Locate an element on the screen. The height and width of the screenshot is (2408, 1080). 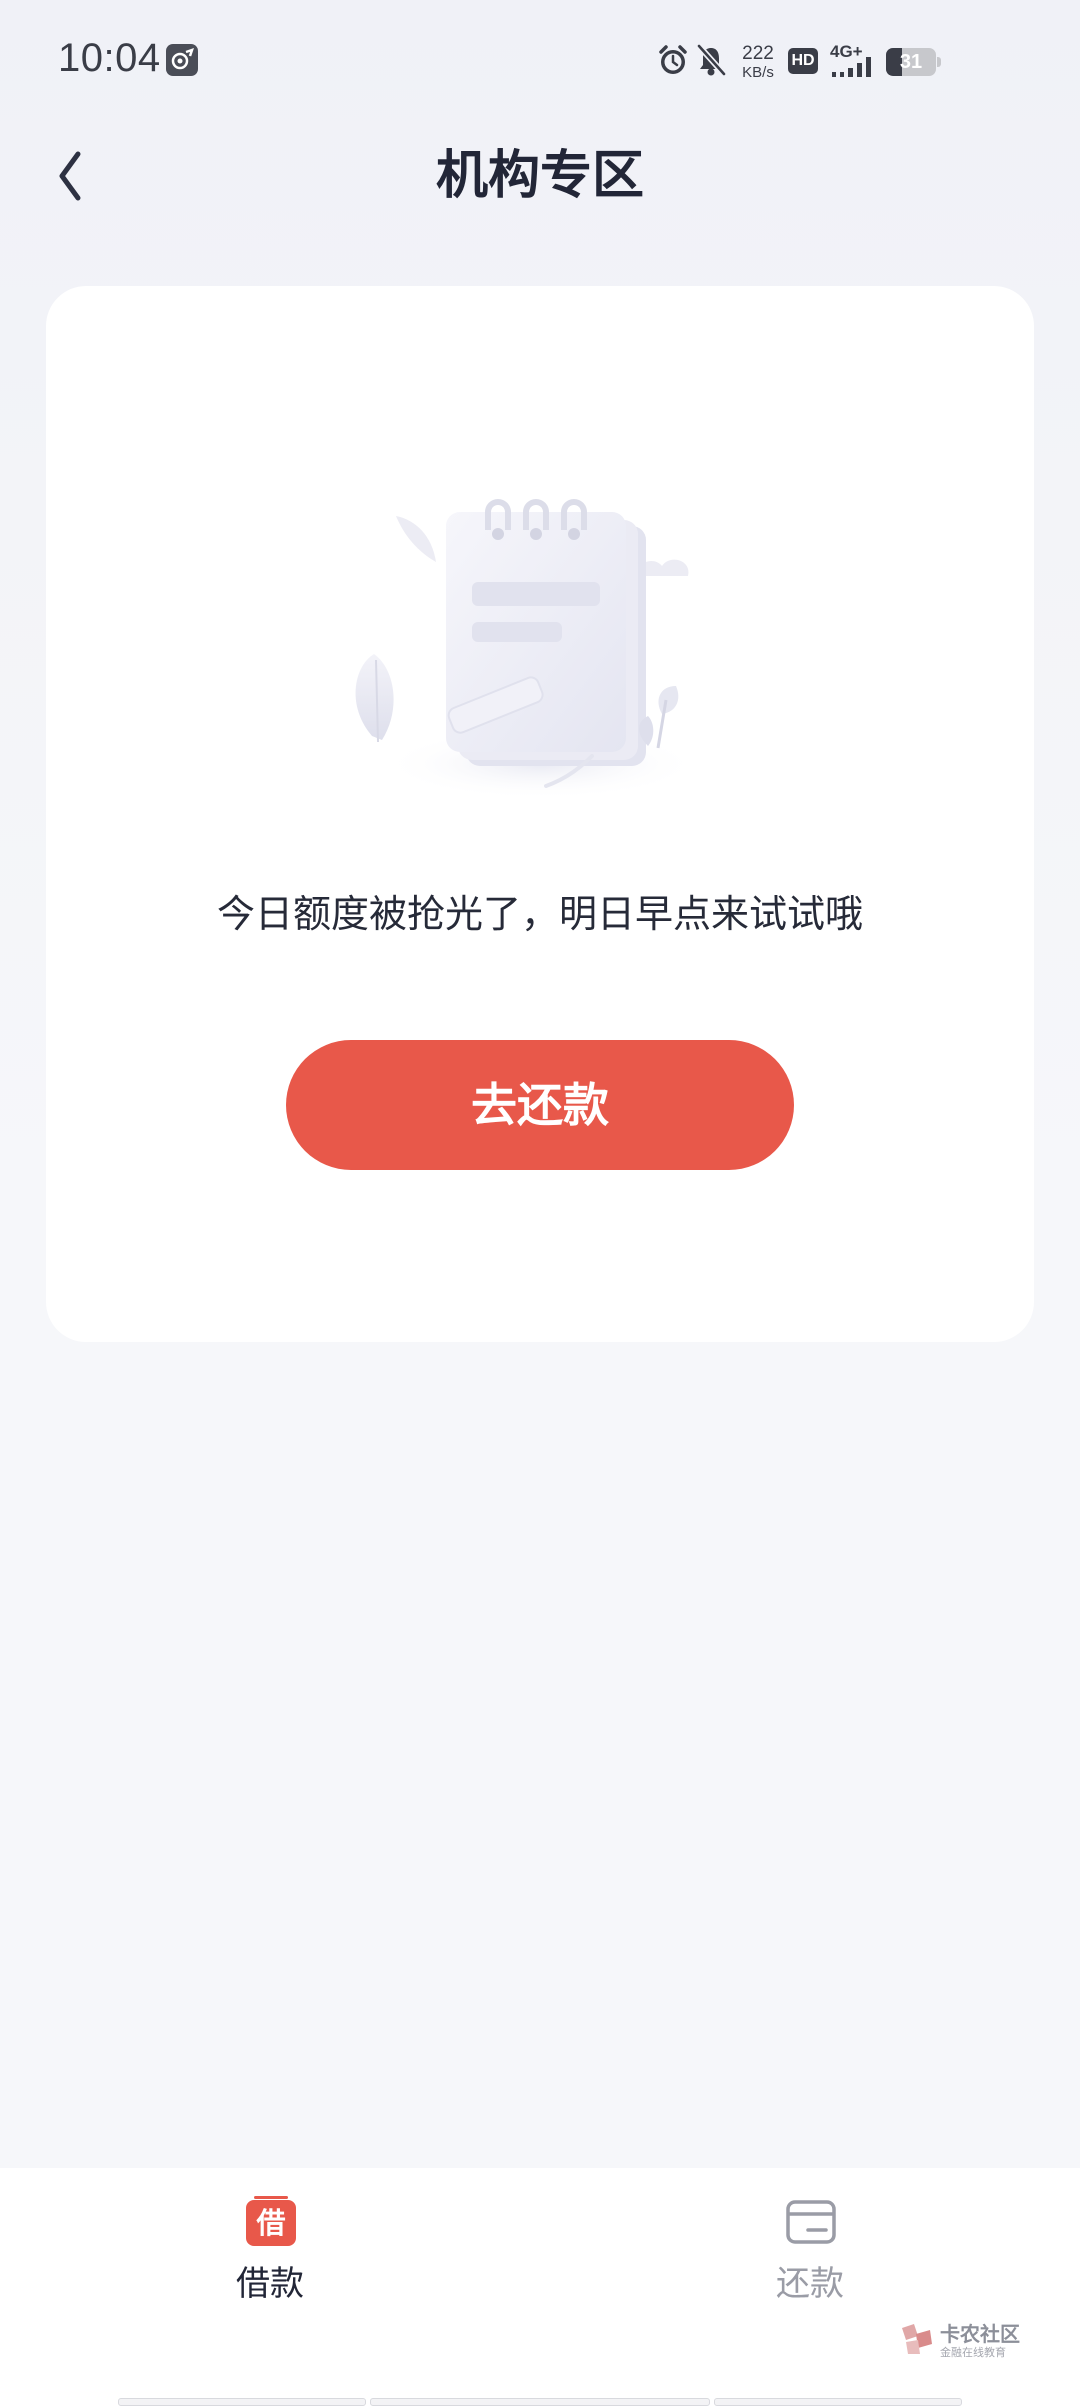
network-speed: 222 KB/s is located at coordinates (758, 64).